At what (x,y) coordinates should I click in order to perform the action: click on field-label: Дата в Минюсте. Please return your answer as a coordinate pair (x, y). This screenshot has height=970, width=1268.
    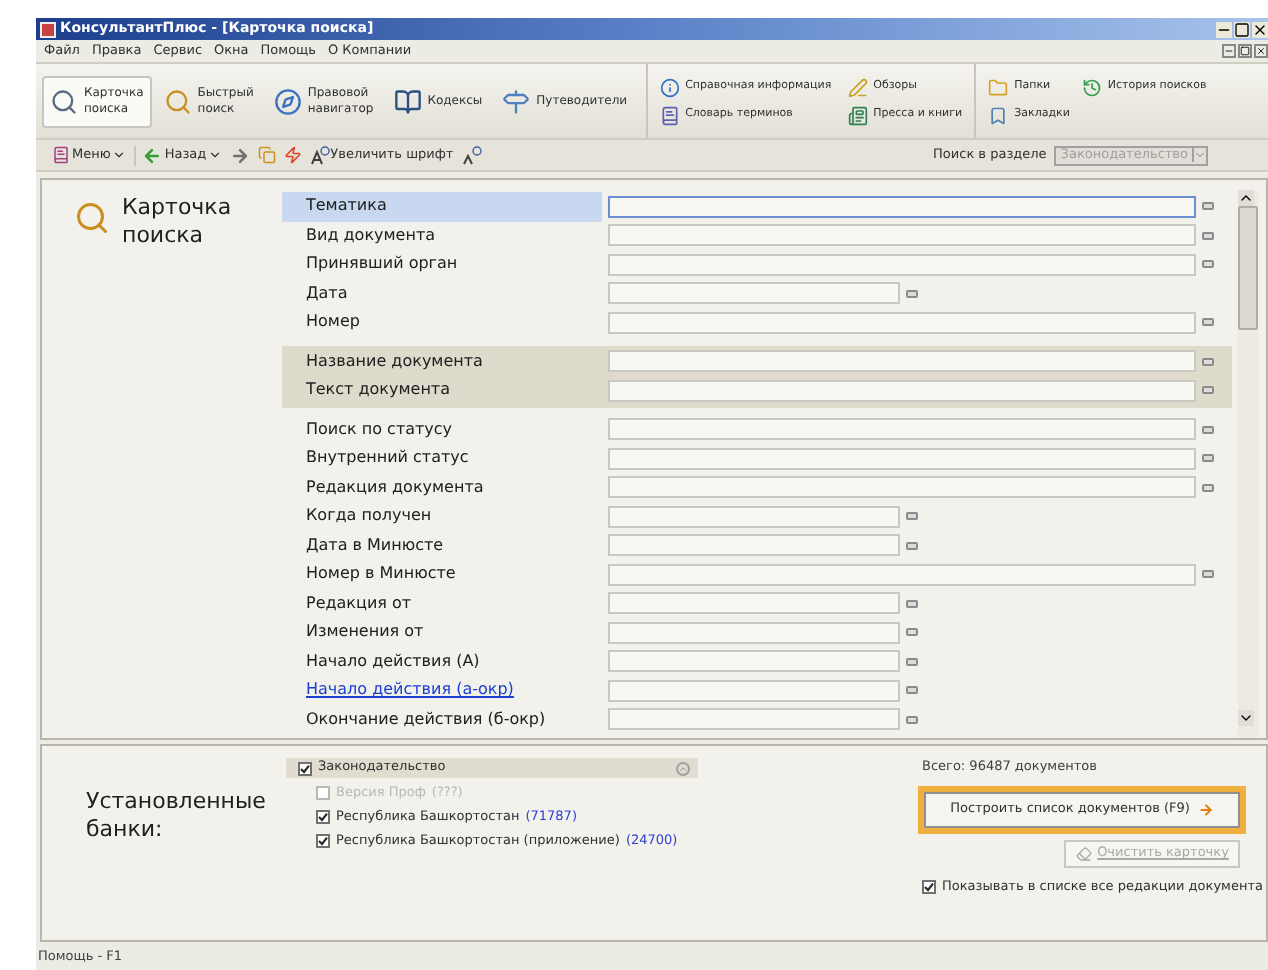
    Looking at the image, I should click on (375, 545).